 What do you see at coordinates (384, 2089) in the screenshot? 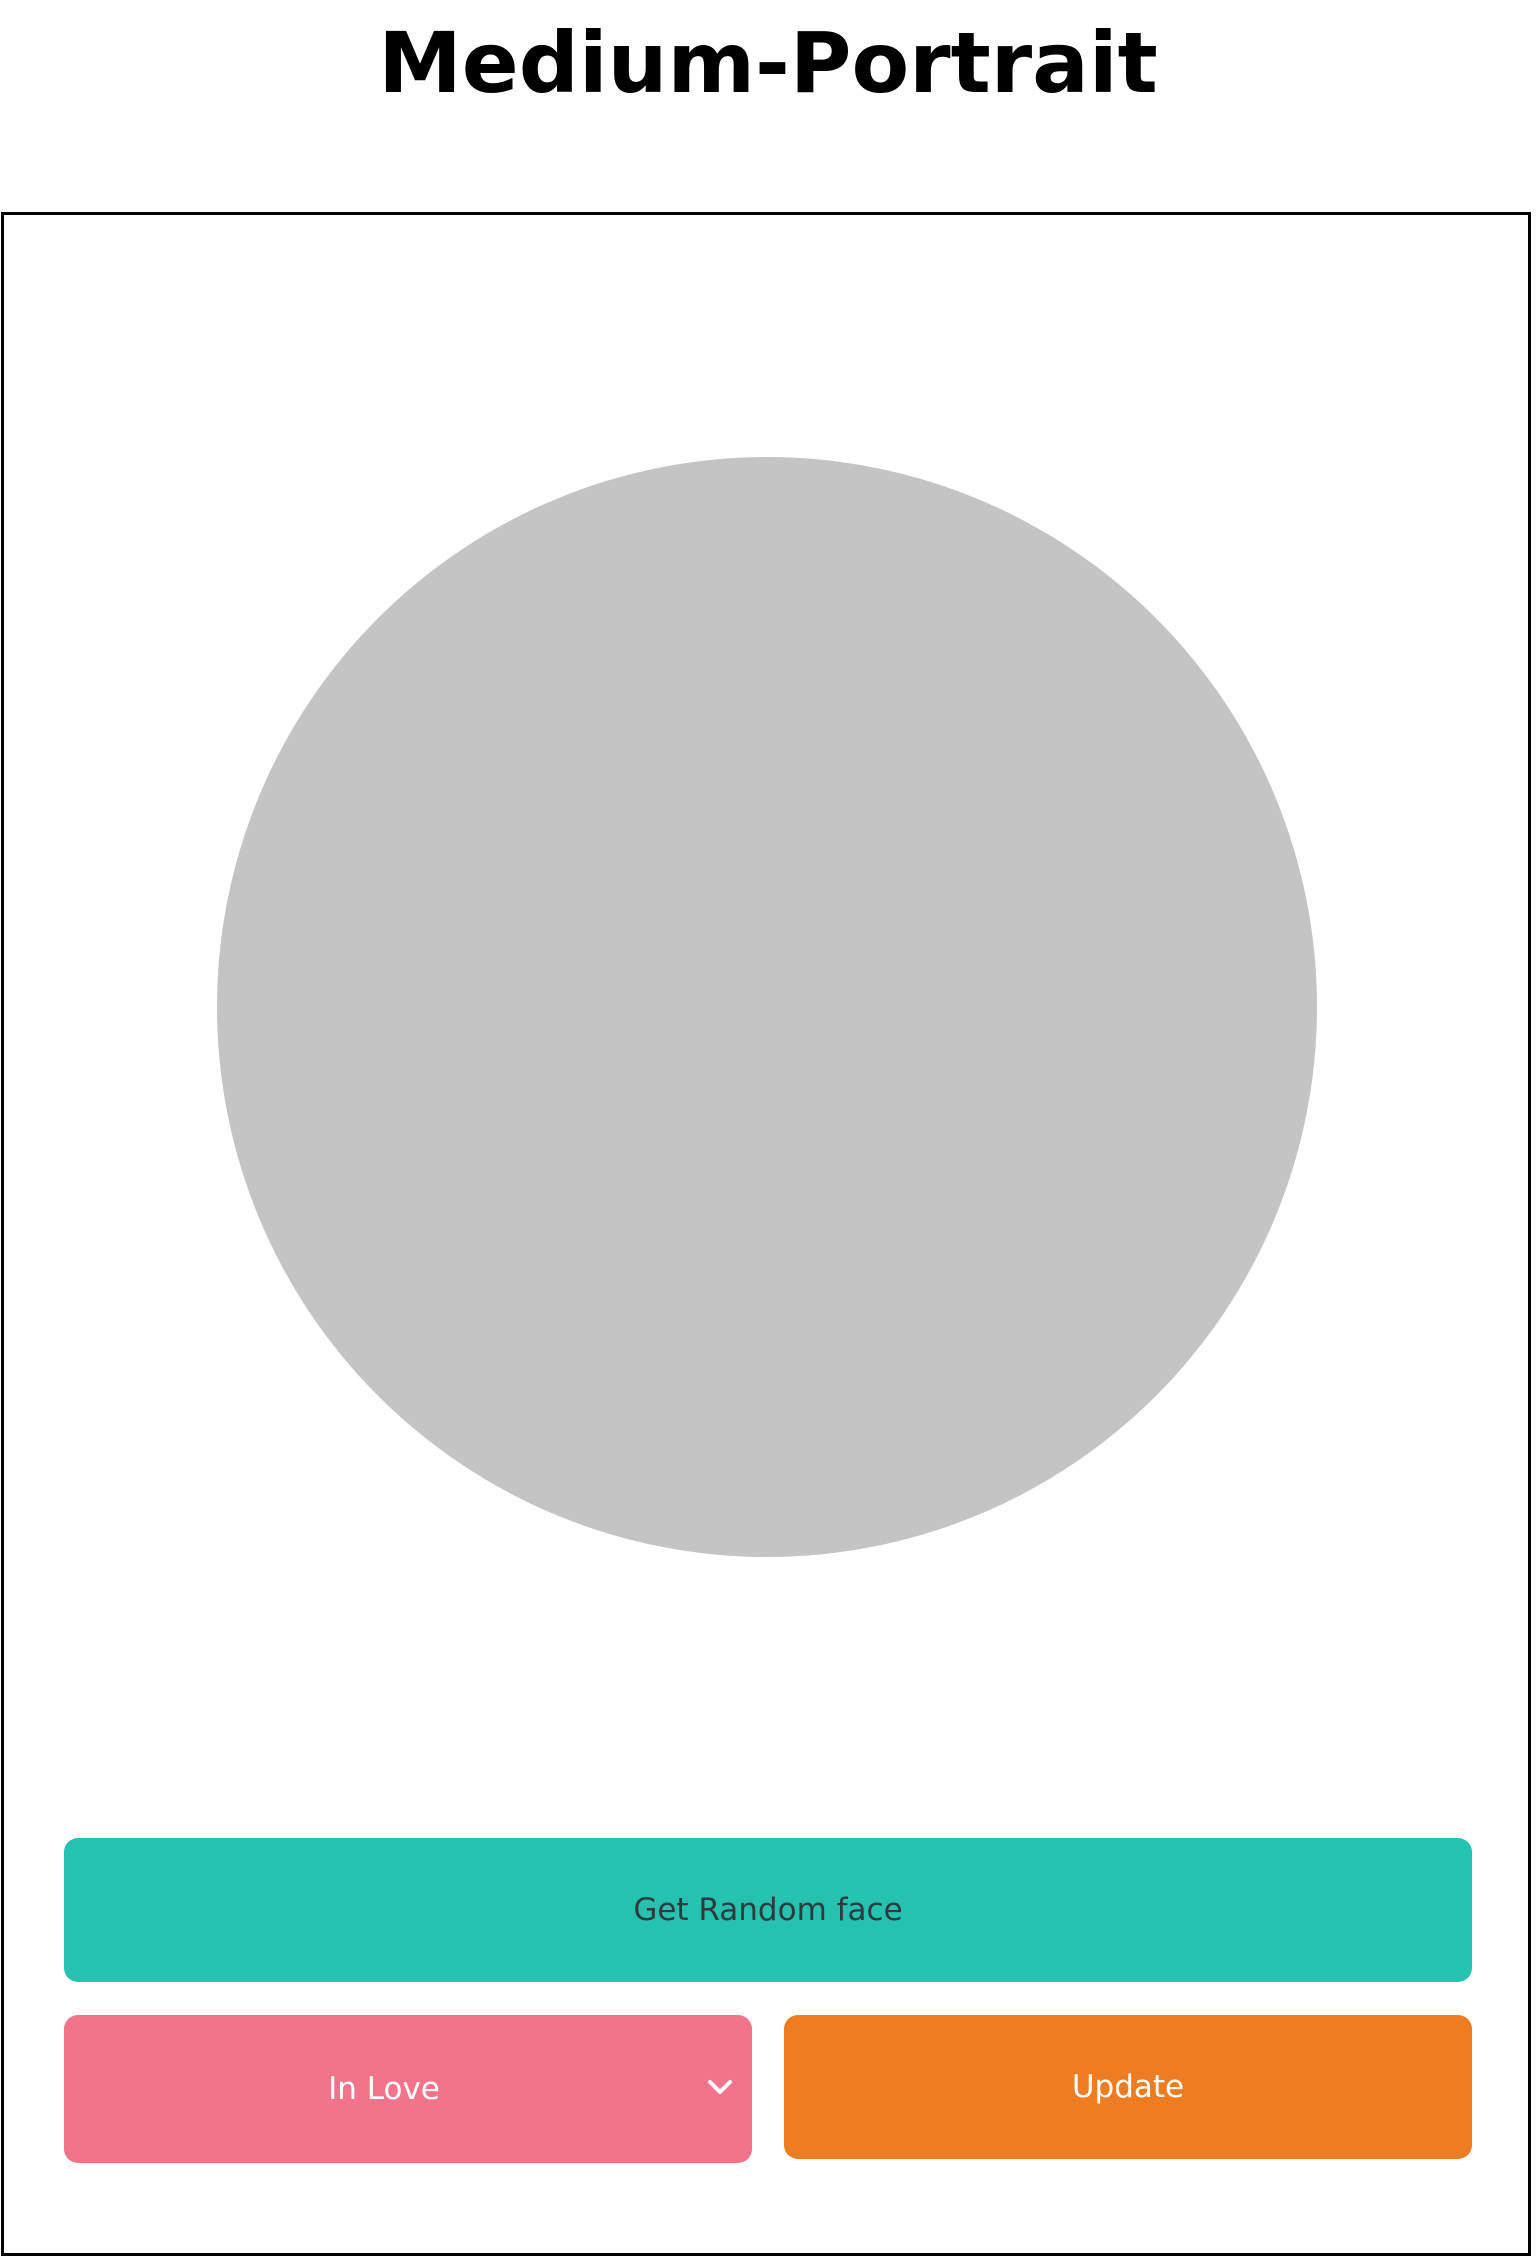
I see `mood-select-value: In Love` at bounding box center [384, 2089].